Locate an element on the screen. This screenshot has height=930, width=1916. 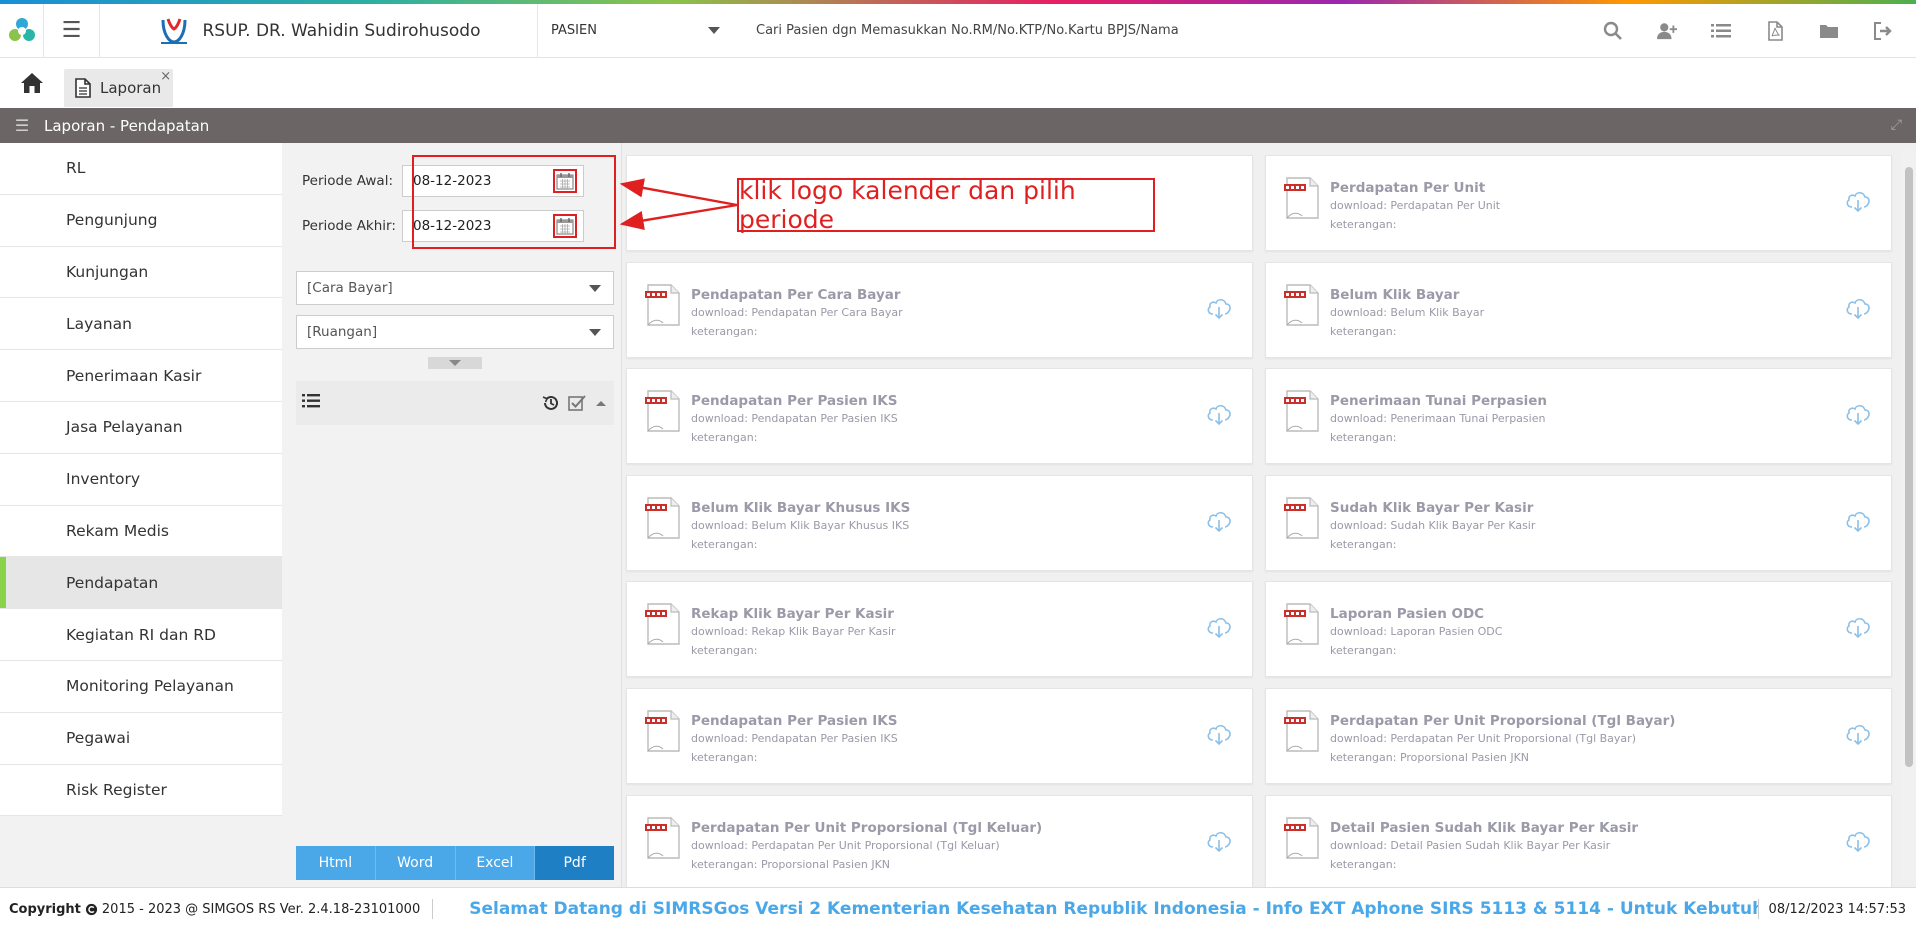
sidebar-item-label: Jasa Pelayanan is located at coordinates (124, 427).